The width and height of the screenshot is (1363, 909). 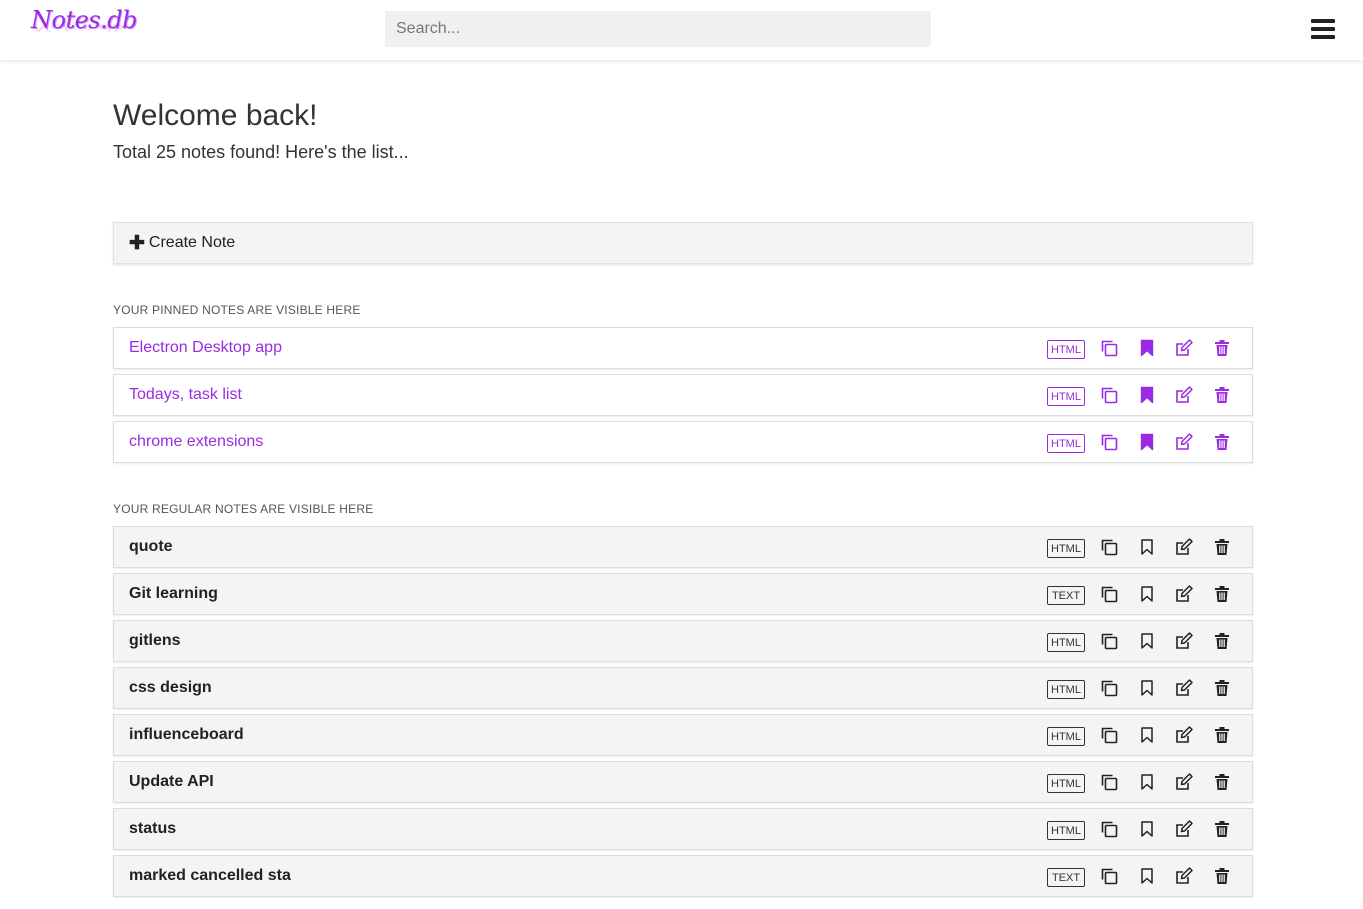 I want to click on pinned-note-row: chrome extensions HTML, so click(x=683, y=442).